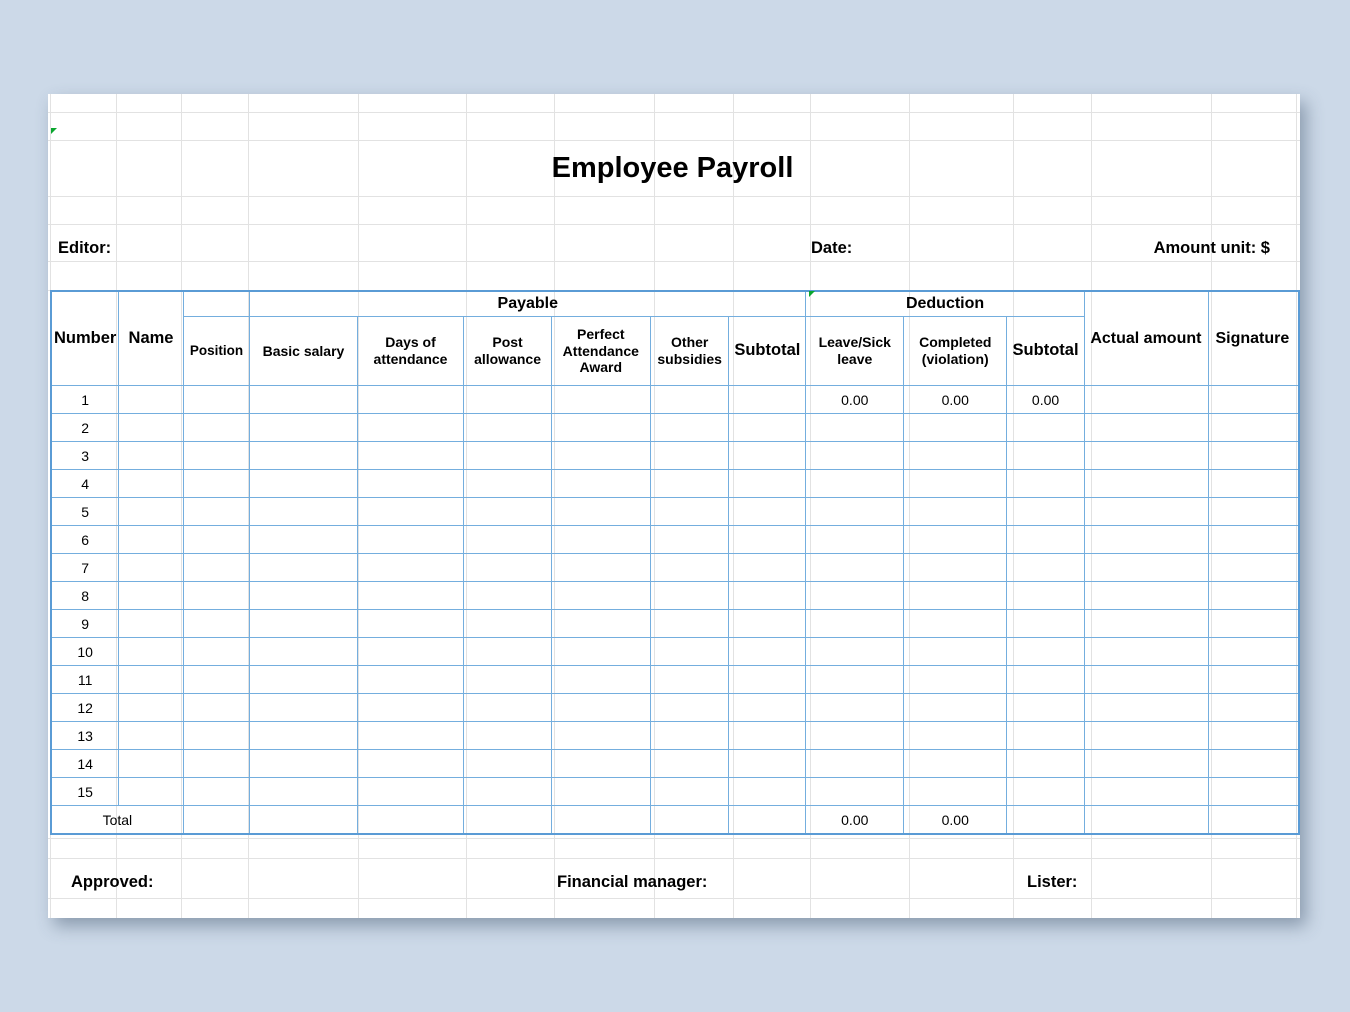 The width and height of the screenshot is (1350, 1012). What do you see at coordinates (507, 820) in the screenshot?
I see `total-post-allowance` at bounding box center [507, 820].